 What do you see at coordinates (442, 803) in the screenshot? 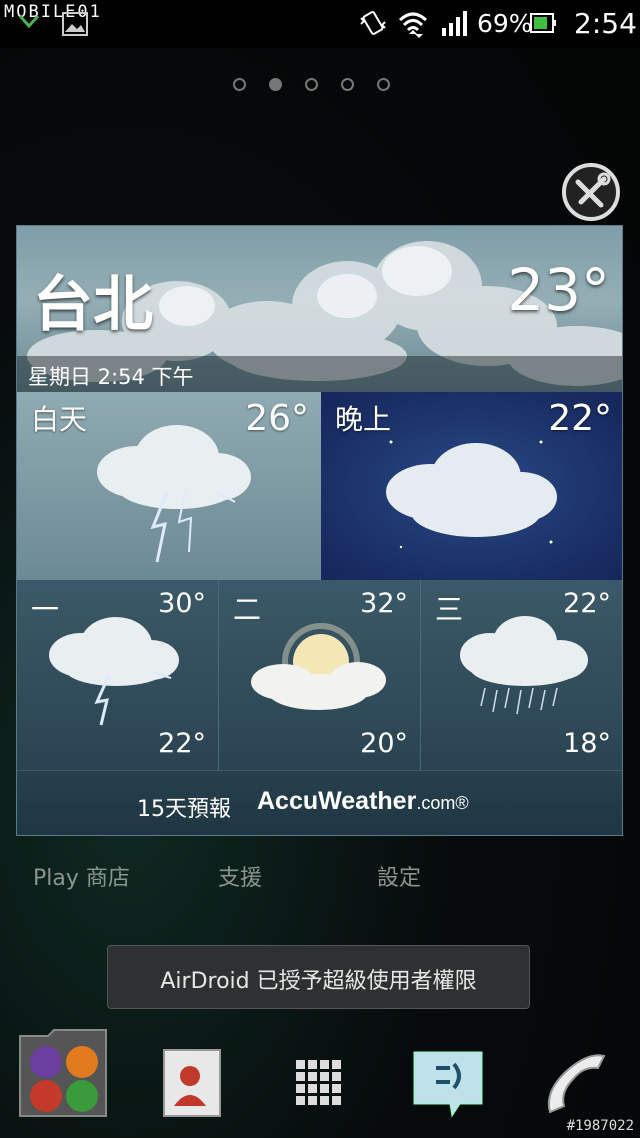
I see `brand-suffix: .com®` at bounding box center [442, 803].